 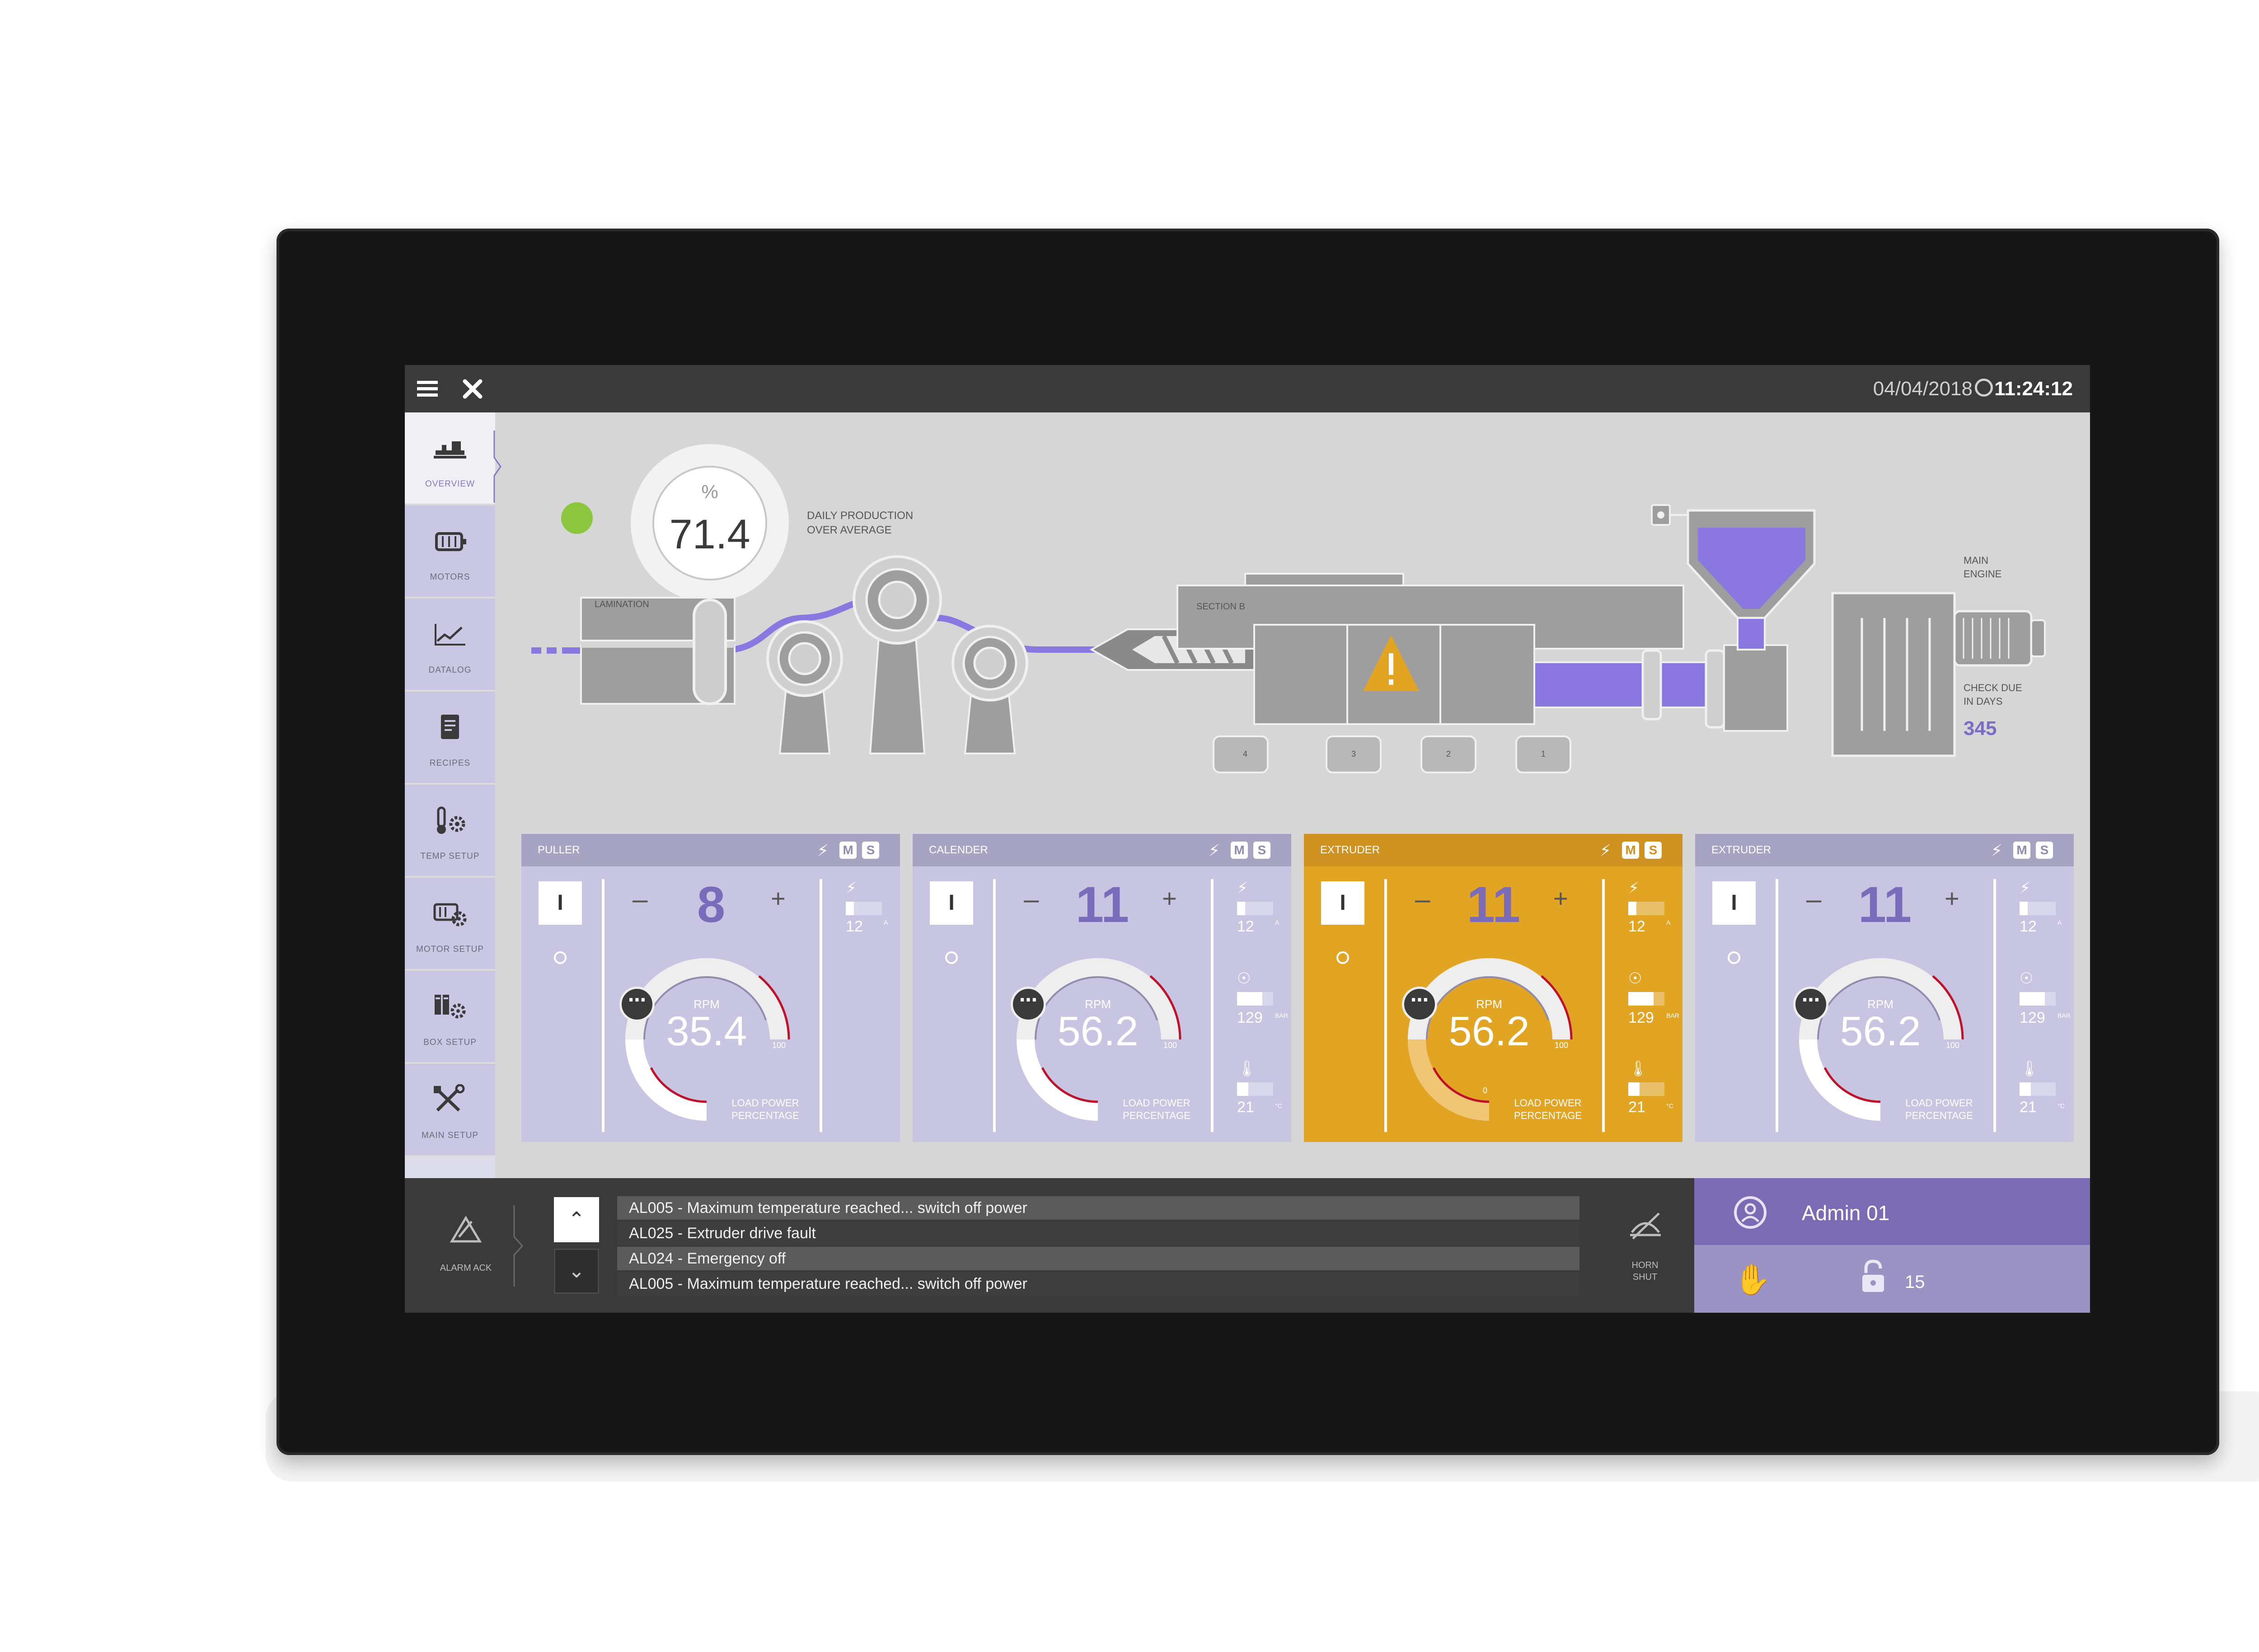 What do you see at coordinates (897, 654) in the screenshot?
I see `calender-rollers` at bounding box center [897, 654].